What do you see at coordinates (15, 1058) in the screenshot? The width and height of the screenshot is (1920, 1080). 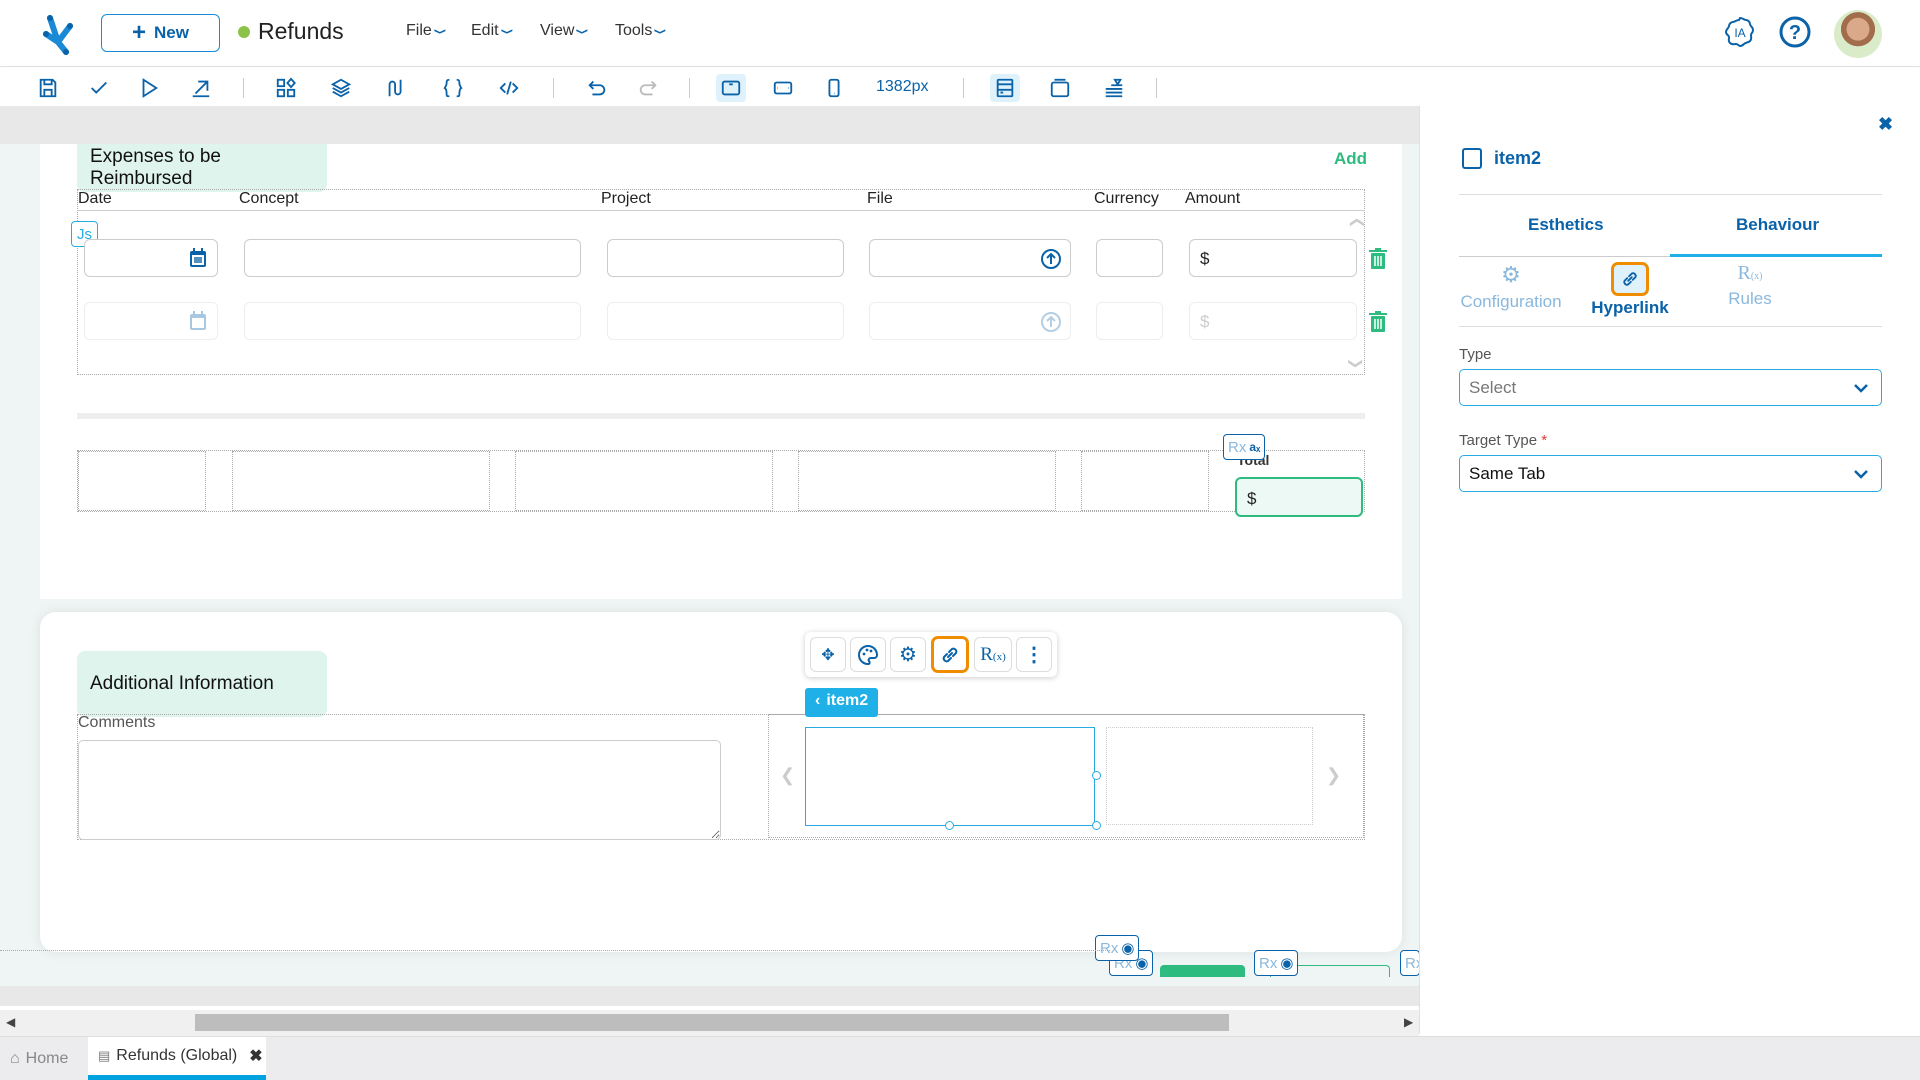 I see `home-icon: ⌂` at bounding box center [15, 1058].